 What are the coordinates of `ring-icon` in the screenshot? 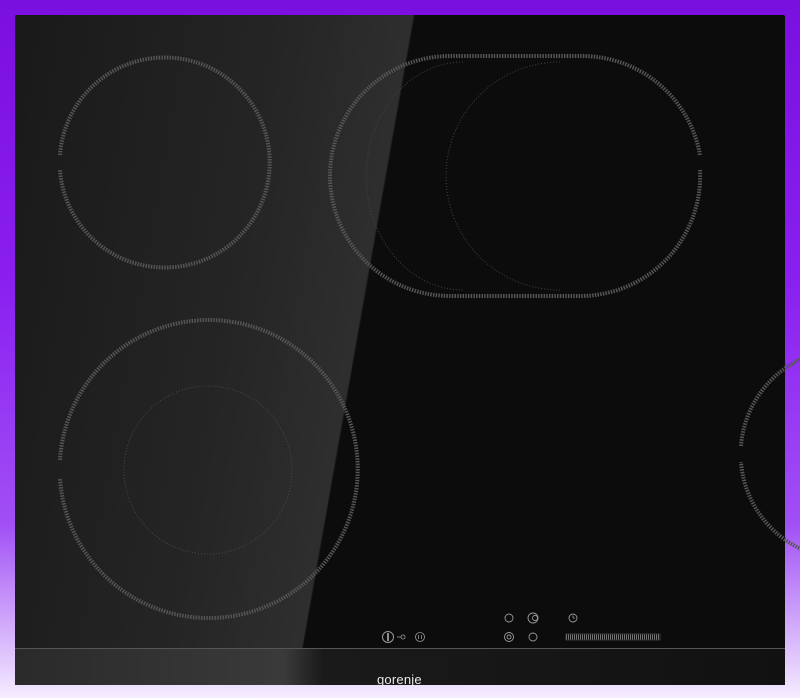 It's located at (509, 637).